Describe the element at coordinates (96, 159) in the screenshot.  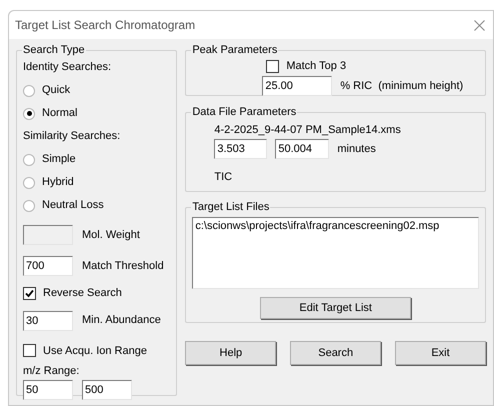
I see `radio-option: Simple` at that location.